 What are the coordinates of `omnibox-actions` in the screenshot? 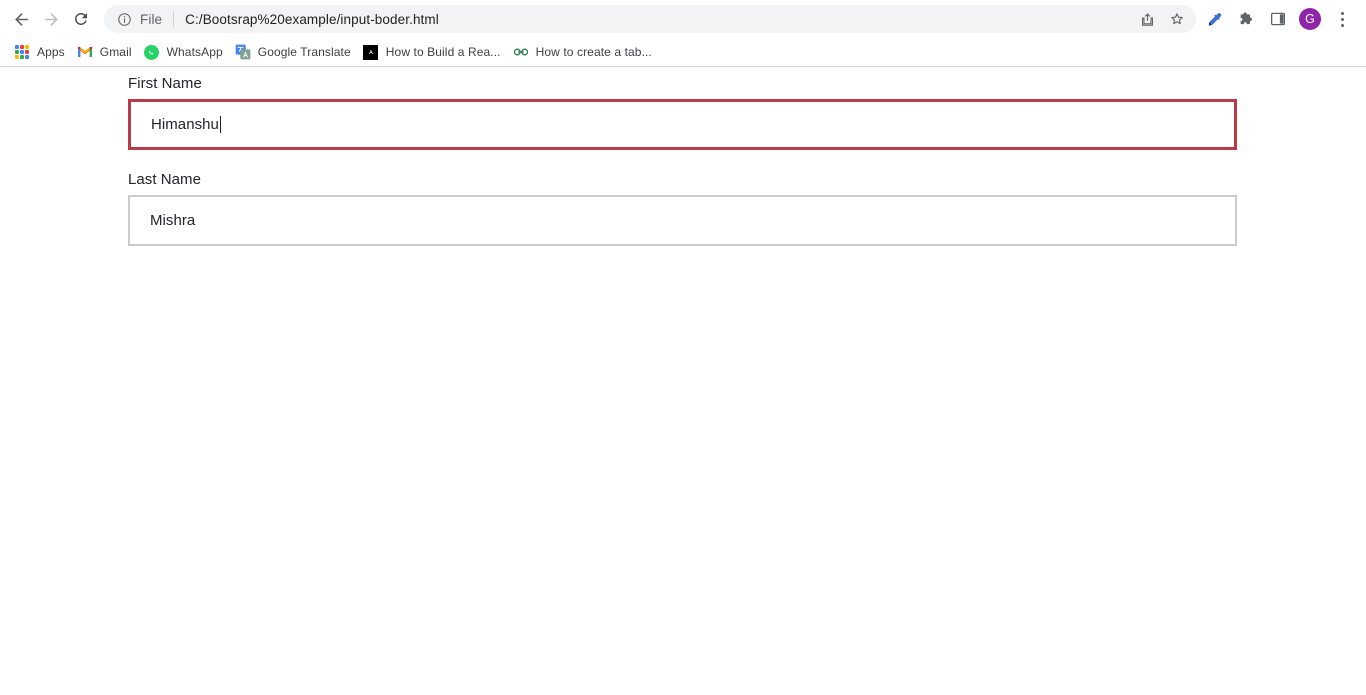 It's located at (1162, 19).